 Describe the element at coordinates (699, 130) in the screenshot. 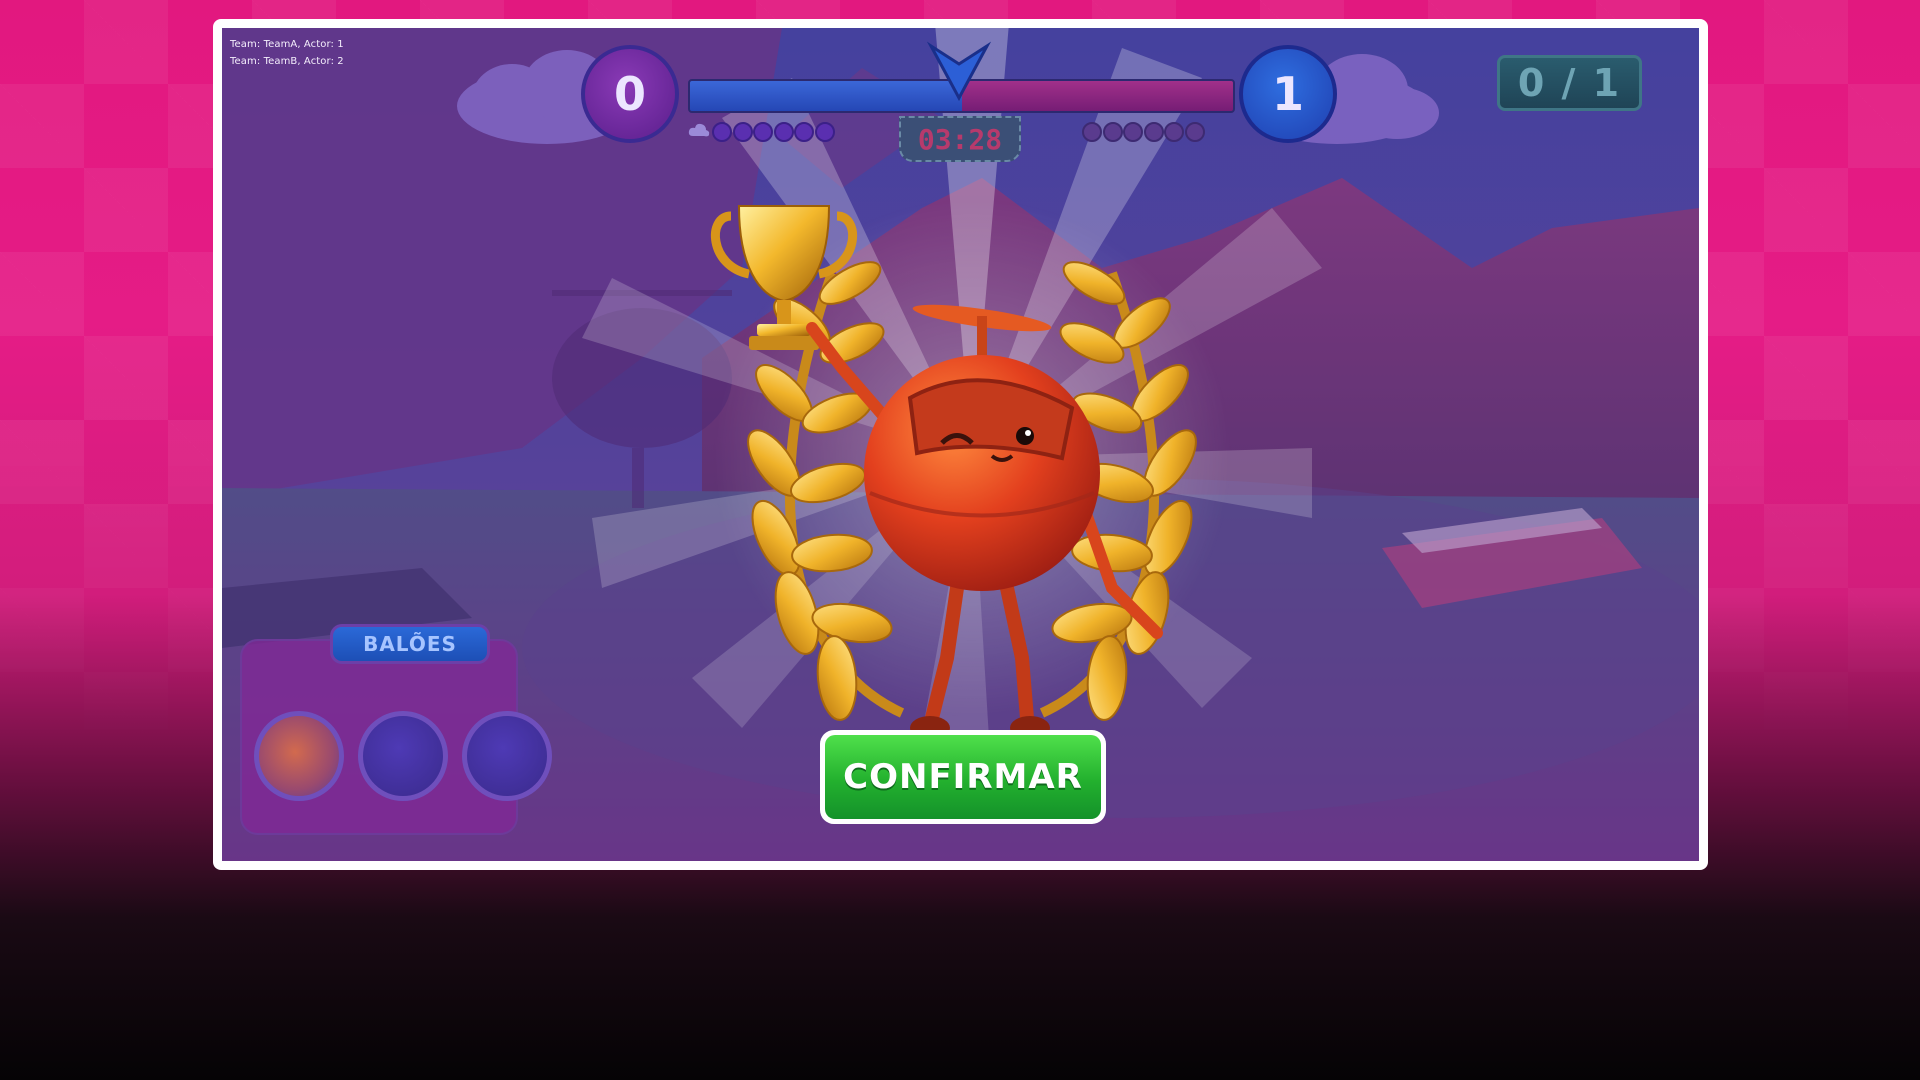

I see `cloud-icon` at that location.